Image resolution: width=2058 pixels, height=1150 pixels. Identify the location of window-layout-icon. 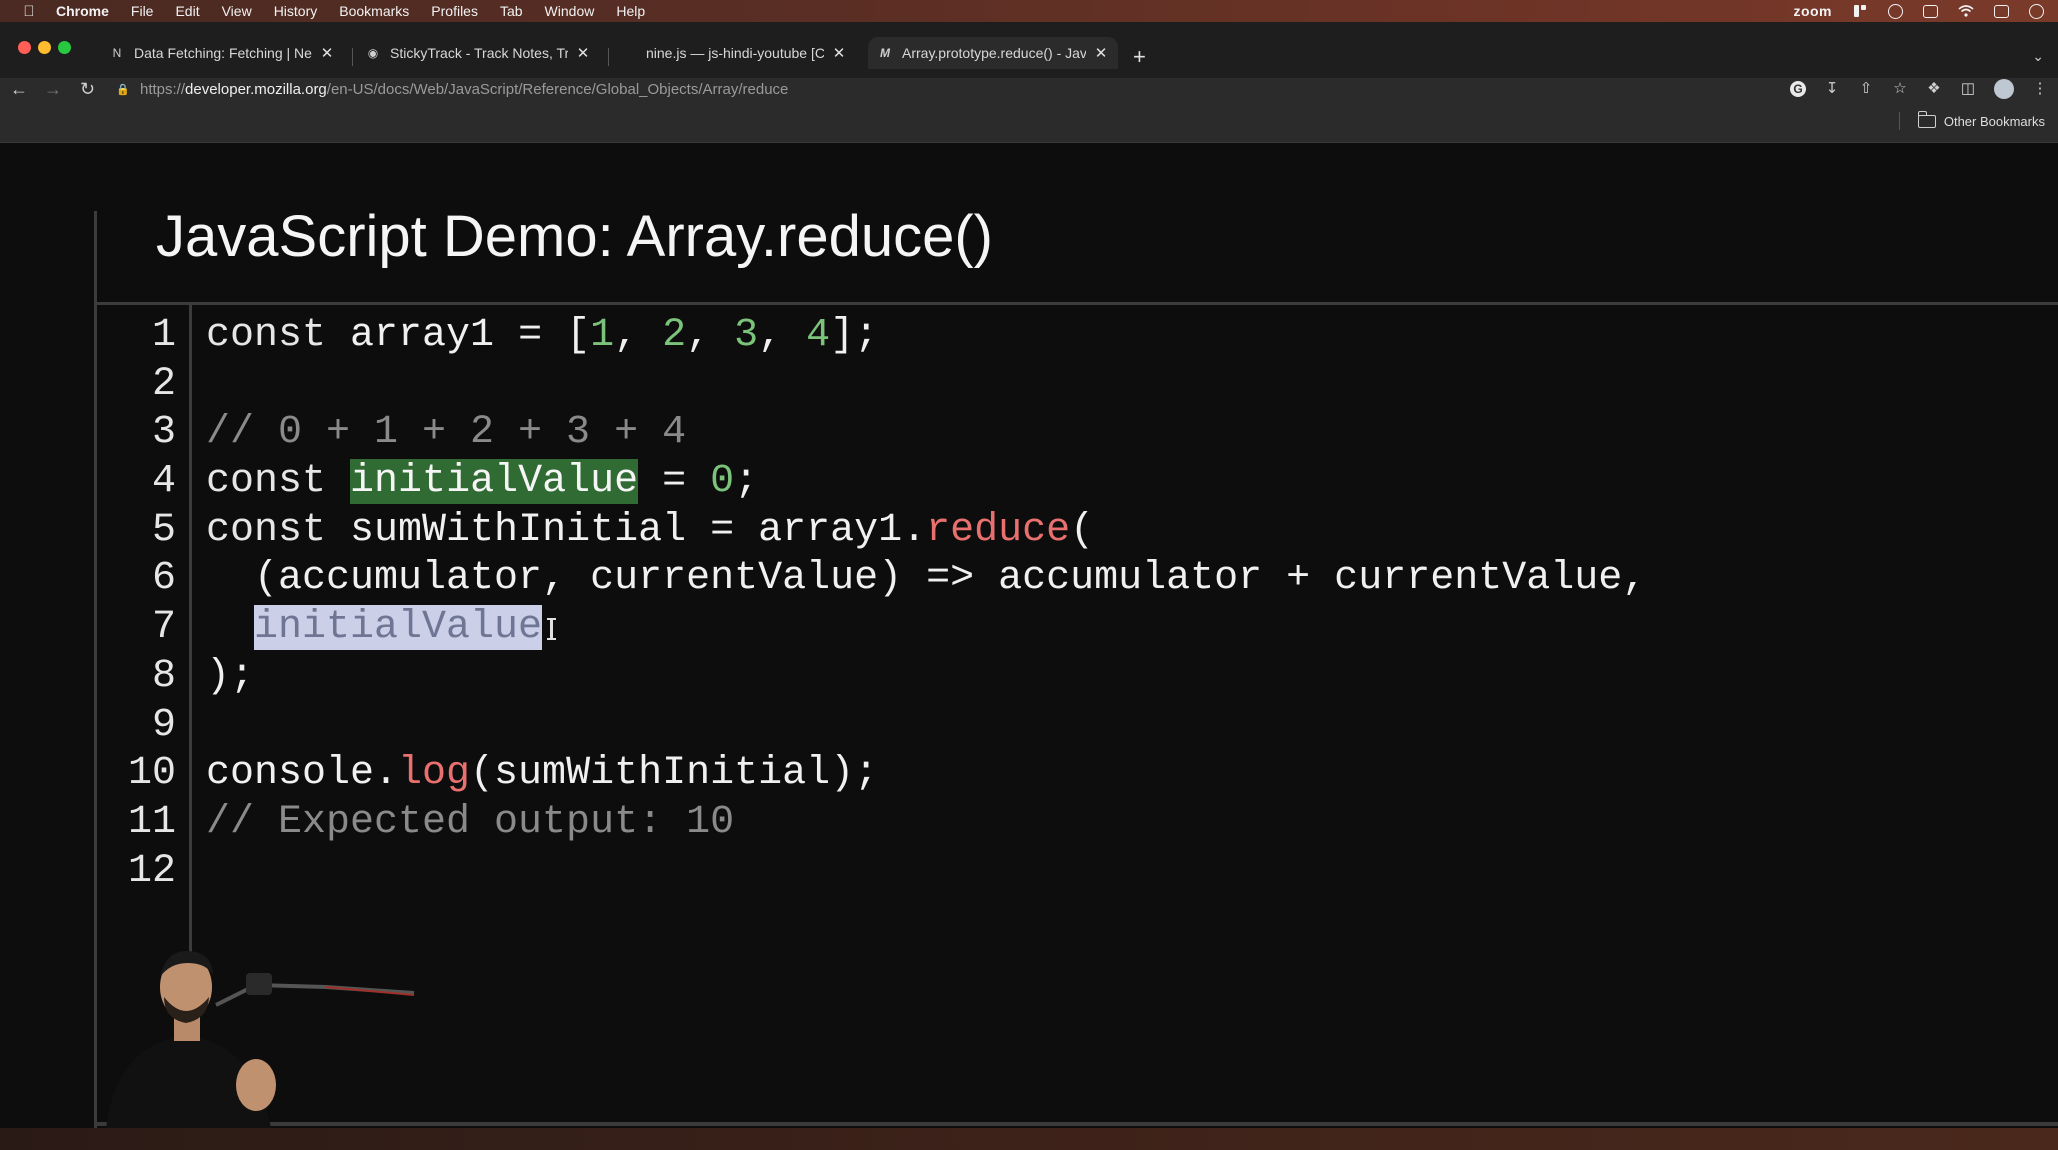
(1860, 11).